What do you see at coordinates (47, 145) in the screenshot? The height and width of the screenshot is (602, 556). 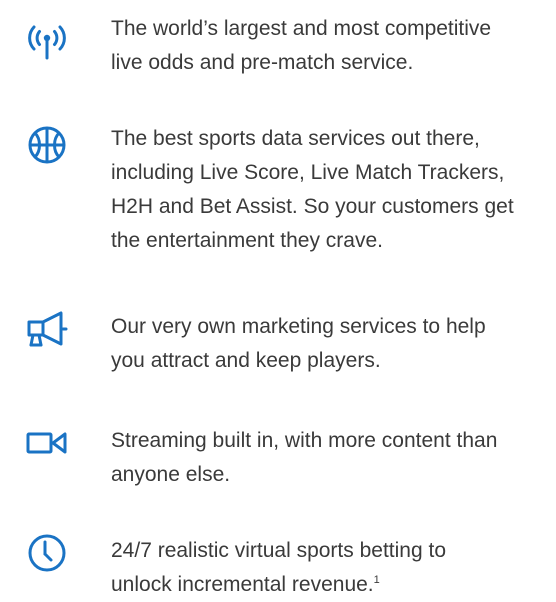 I see `basketball-icon` at bounding box center [47, 145].